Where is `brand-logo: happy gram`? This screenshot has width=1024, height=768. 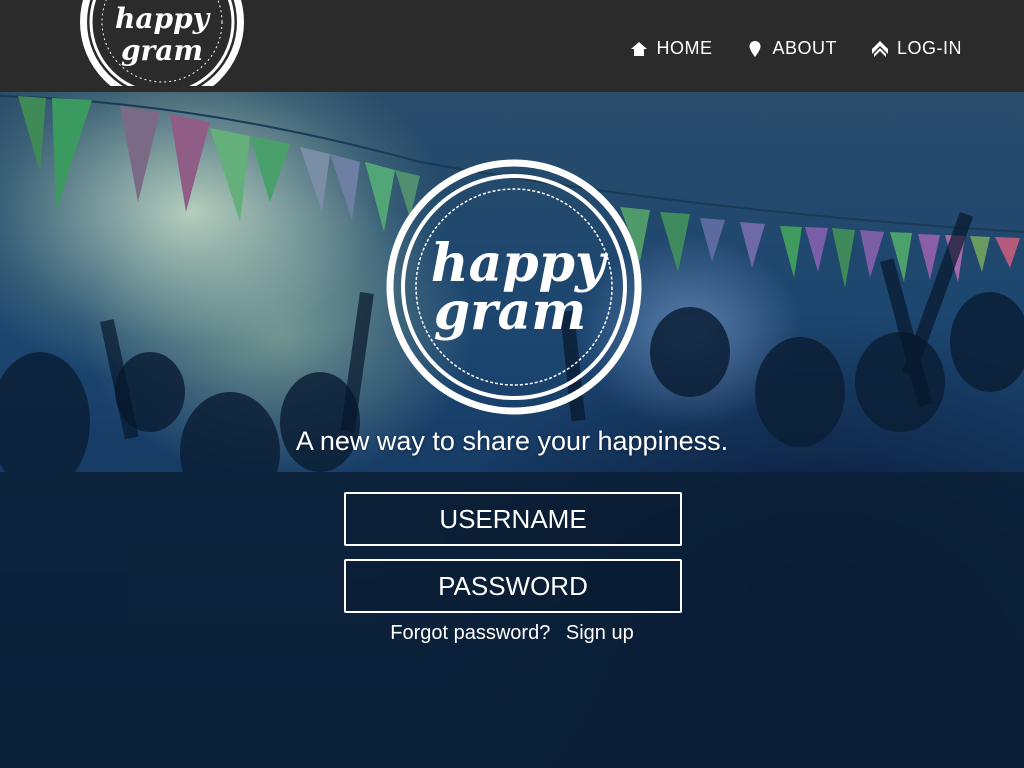 brand-logo: happy gram is located at coordinates (162, 43).